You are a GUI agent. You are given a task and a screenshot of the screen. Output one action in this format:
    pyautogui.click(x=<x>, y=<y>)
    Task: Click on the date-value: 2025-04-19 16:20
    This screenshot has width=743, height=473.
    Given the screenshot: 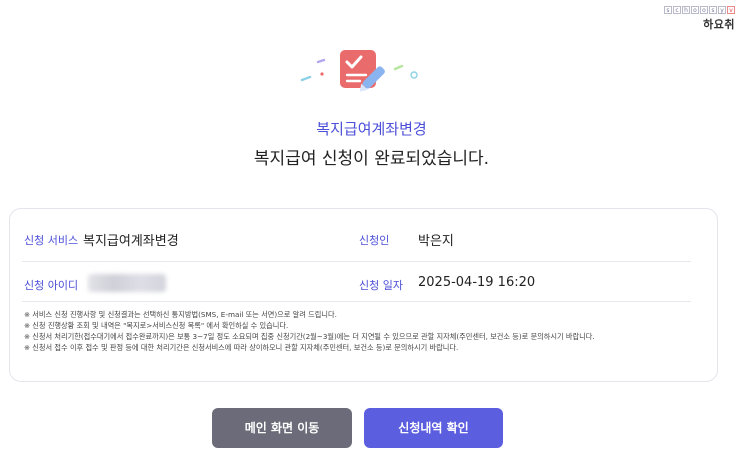 What is the action you would take?
    pyautogui.click(x=477, y=282)
    